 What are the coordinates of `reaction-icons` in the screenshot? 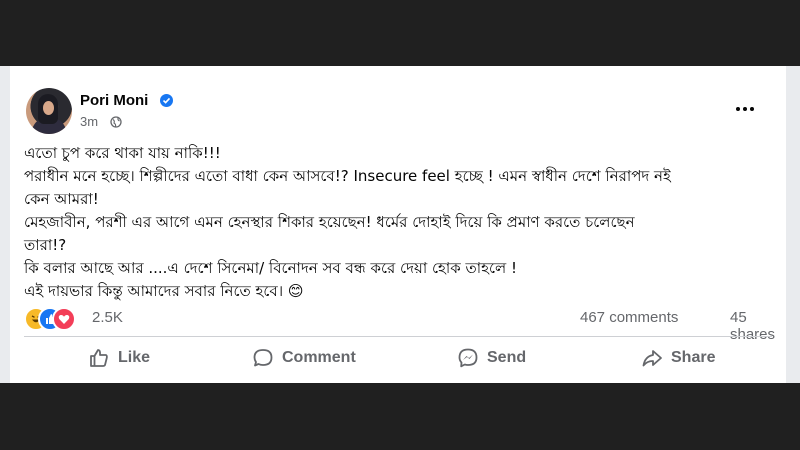 It's located at (54, 319).